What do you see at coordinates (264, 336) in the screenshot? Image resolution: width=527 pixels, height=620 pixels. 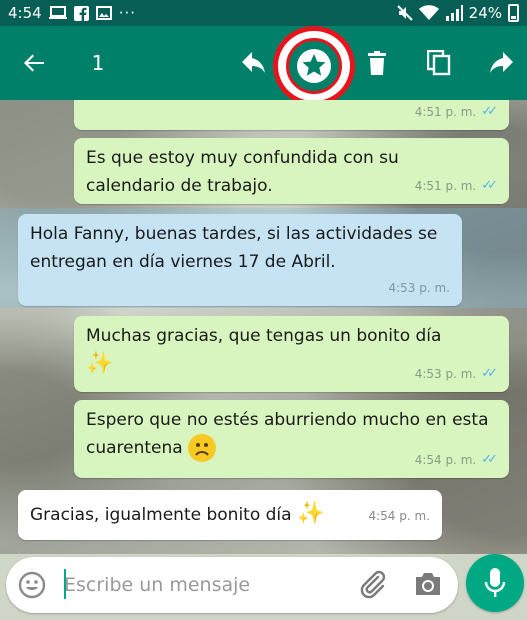 I see `message-text: Muchas gracias, que tengas un bonito día` at bounding box center [264, 336].